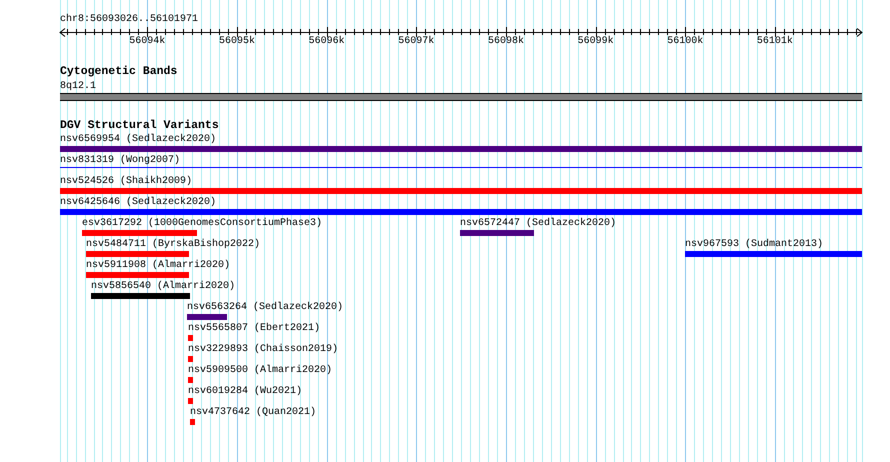 This screenshot has width=890, height=462. Describe the element at coordinates (596, 41) in the screenshot. I see `ruler-tick-label: 56099k` at that location.